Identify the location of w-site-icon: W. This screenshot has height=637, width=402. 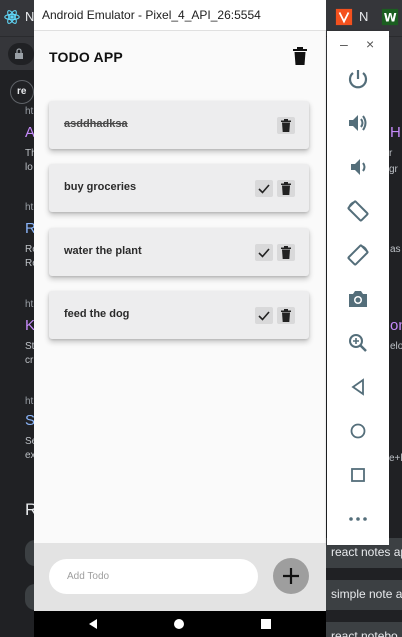
(390, 17).